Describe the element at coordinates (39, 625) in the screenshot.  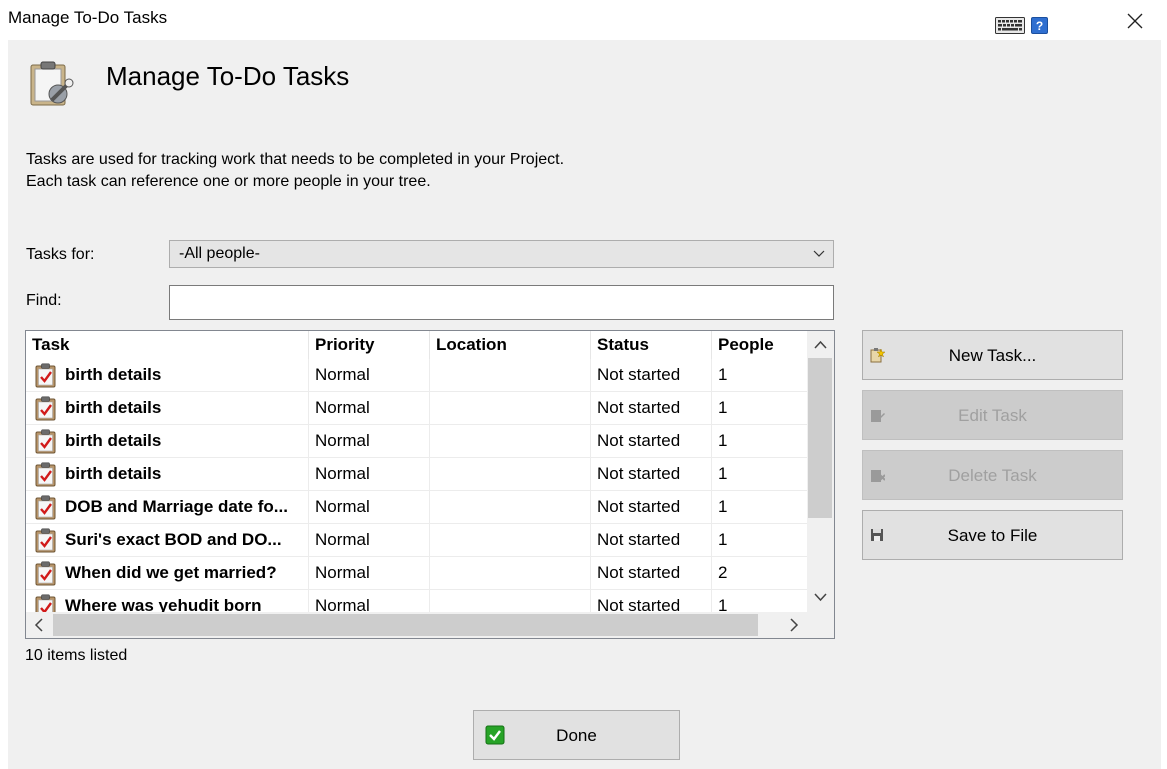
I see `scroll-left-icon` at that location.